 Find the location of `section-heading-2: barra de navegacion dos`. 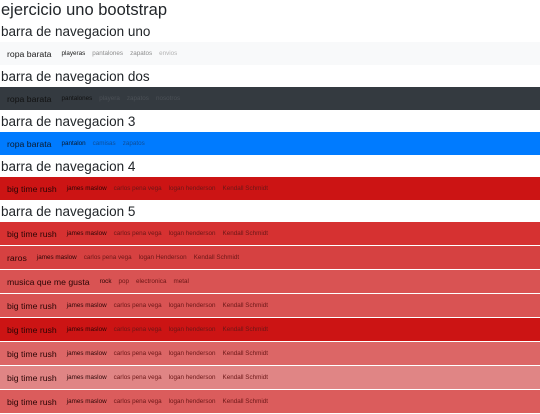

section-heading-2: barra de navegacion dos is located at coordinates (75, 76).